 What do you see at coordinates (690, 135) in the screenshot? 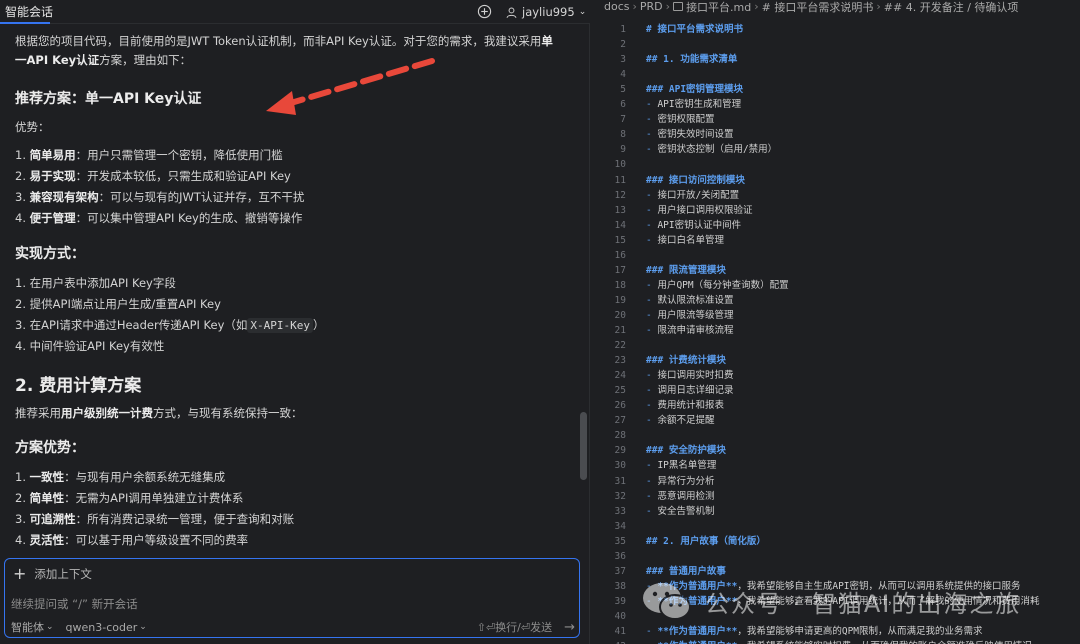
I see `code-line: - 密钥失效时间设置` at bounding box center [690, 135].